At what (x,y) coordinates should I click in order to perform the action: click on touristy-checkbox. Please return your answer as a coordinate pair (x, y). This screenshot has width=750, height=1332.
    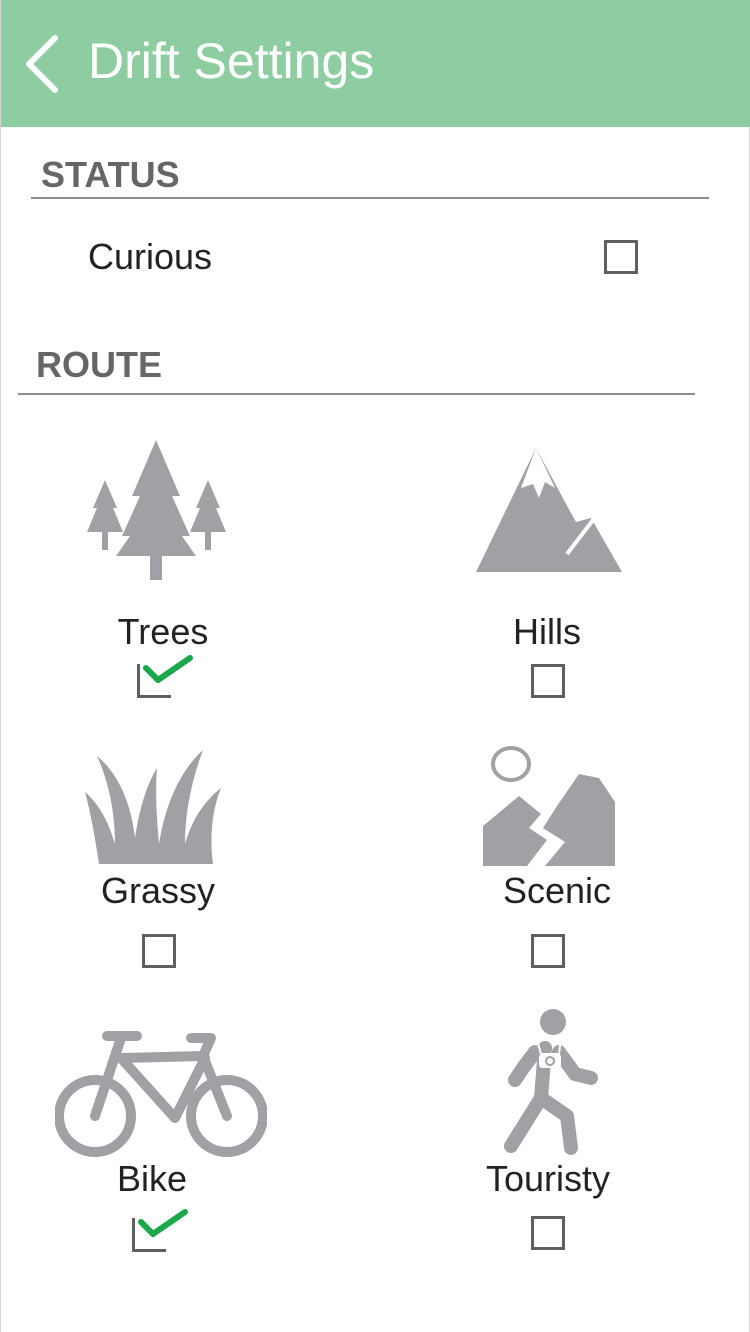
    Looking at the image, I should click on (548, 1233).